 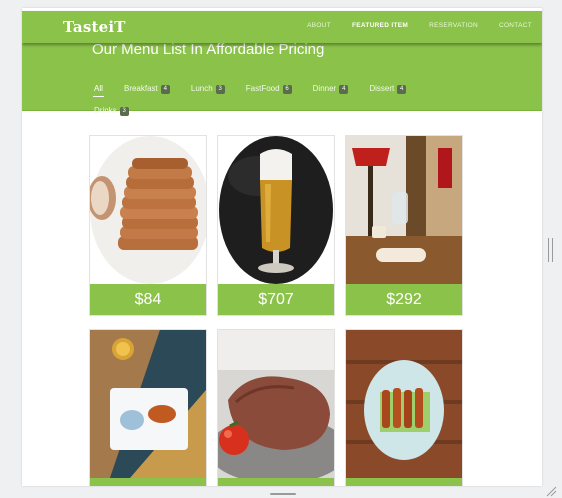 I want to click on nav-link-reservation: RESERVATION, so click(x=453, y=25).